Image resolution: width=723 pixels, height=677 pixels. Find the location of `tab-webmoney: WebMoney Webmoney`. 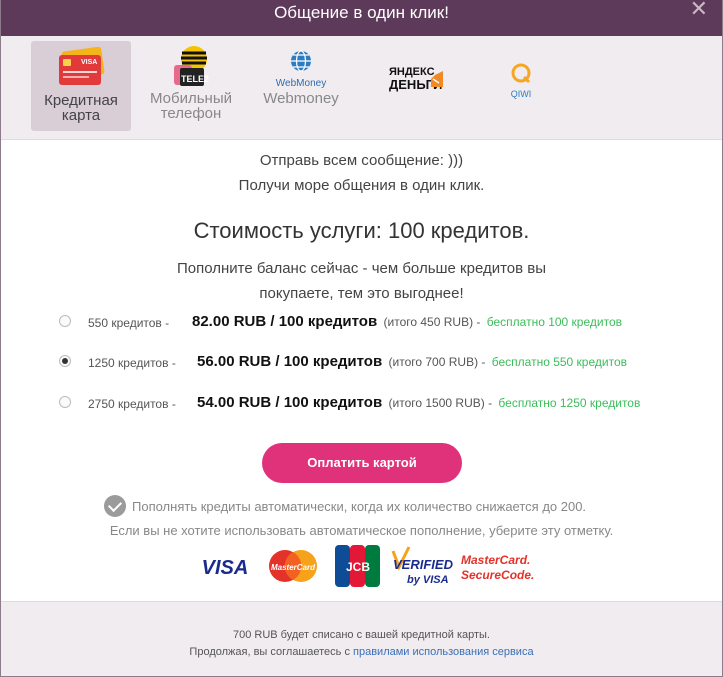

tab-webmoney: WebMoney Webmoney is located at coordinates (301, 86).